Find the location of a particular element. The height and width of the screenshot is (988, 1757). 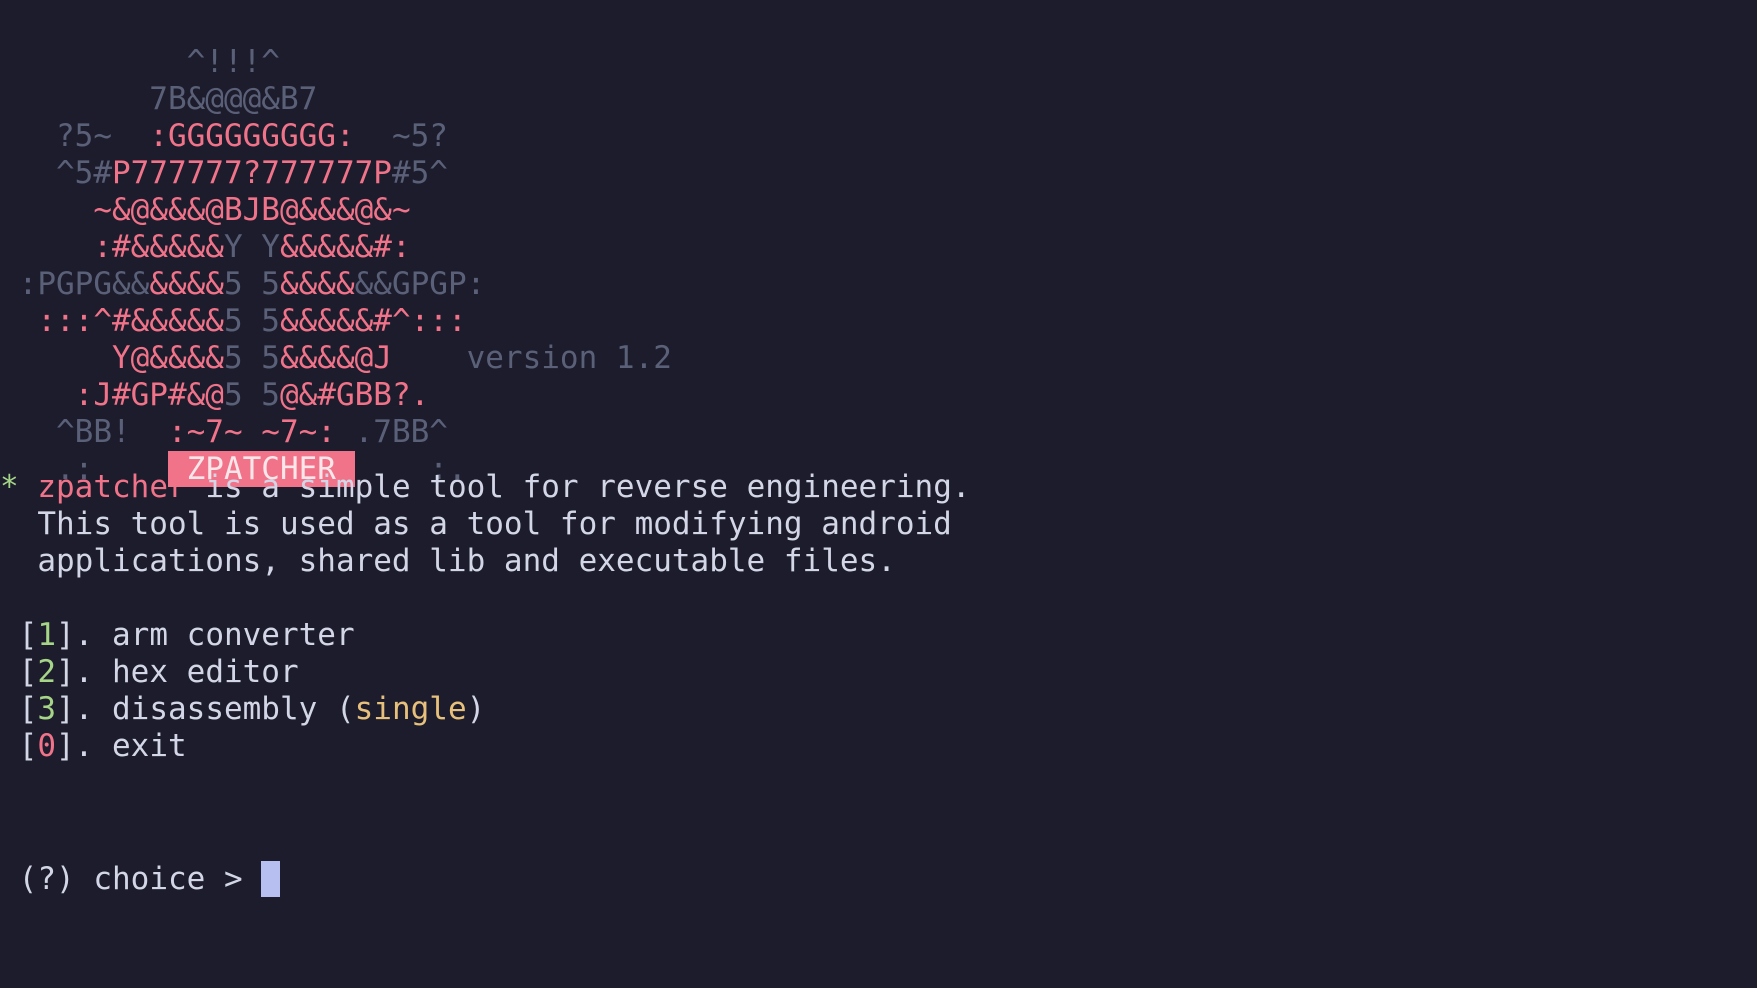

logo-segment: &&GPGP: is located at coordinates (420, 284).